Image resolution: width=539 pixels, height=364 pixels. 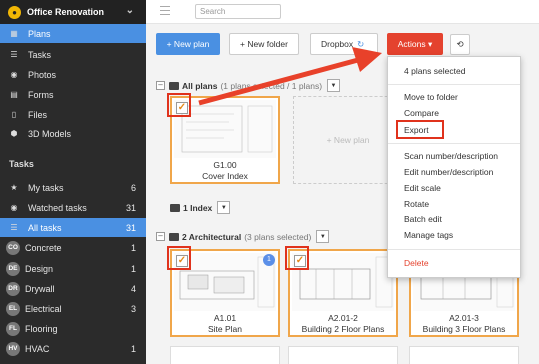 I want to click on menu-item-compare: Compare, so click(x=421, y=113).